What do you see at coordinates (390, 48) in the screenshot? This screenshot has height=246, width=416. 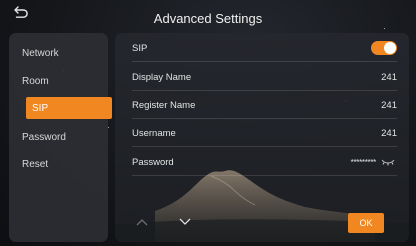 I see `toggle-knob` at bounding box center [390, 48].